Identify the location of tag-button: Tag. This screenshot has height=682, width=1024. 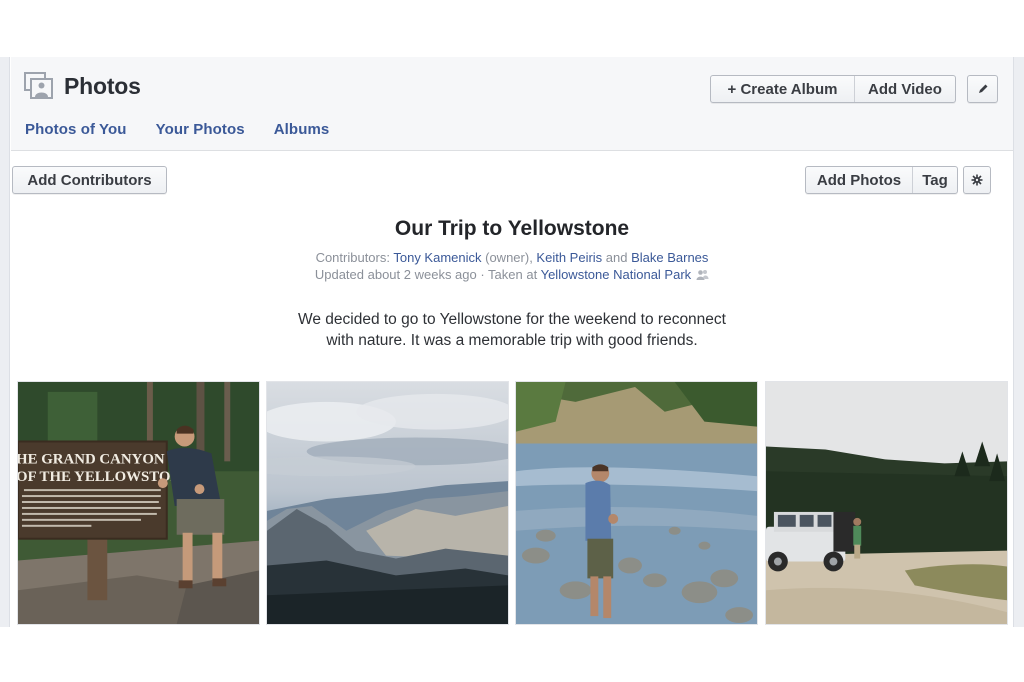
(934, 180).